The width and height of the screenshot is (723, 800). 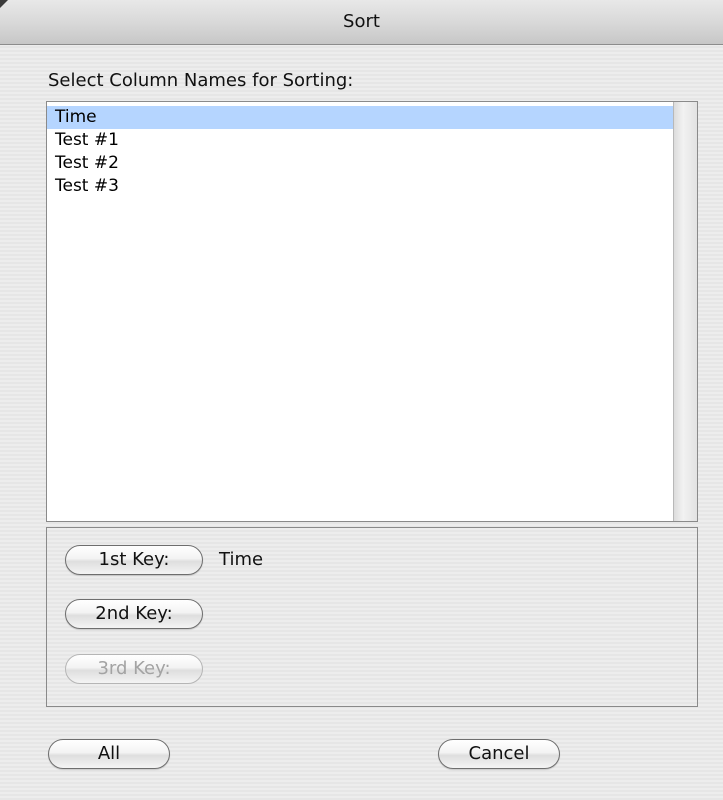 What do you see at coordinates (109, 754) in the screenshot?
I see `all-button: All` at bounding box center [109, 754].